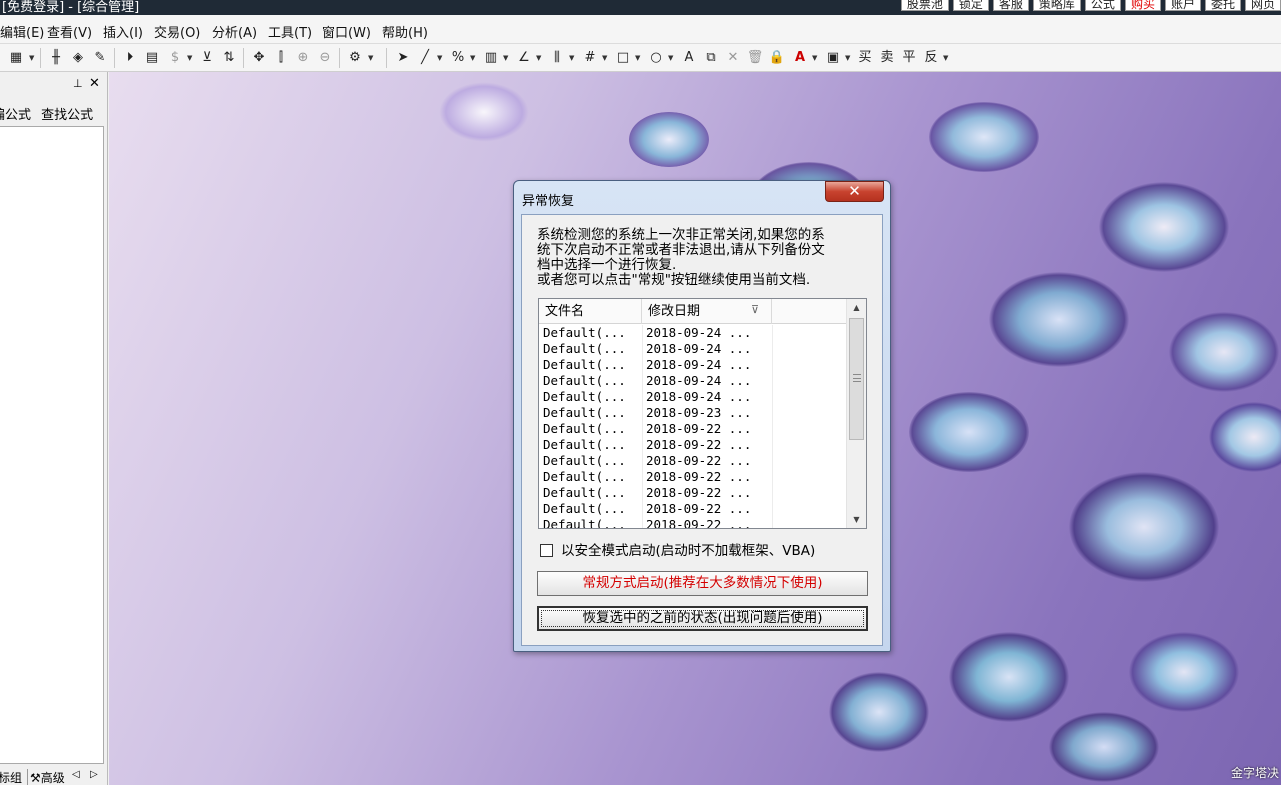 The height and width of the screenshot is (785, 1281). What do you see at coordinates (78, 83) in the screenshot?
I see `pin-icon: ⊥` at bounding box center [78, 83].